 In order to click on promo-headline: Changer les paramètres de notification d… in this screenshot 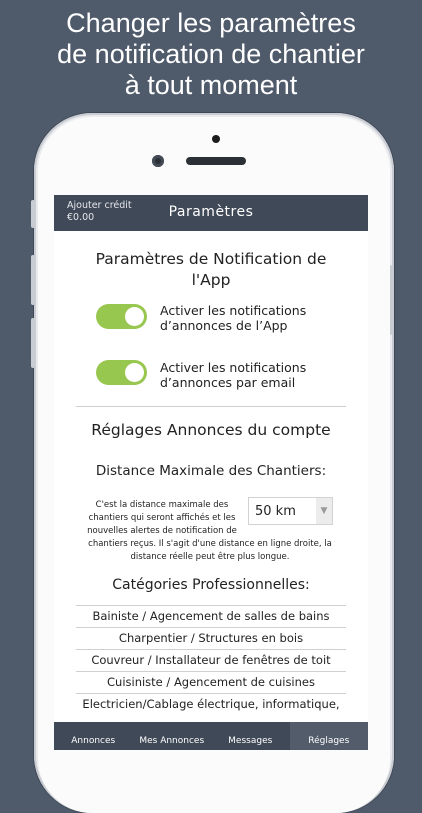, I will do `click(211, 54)`.